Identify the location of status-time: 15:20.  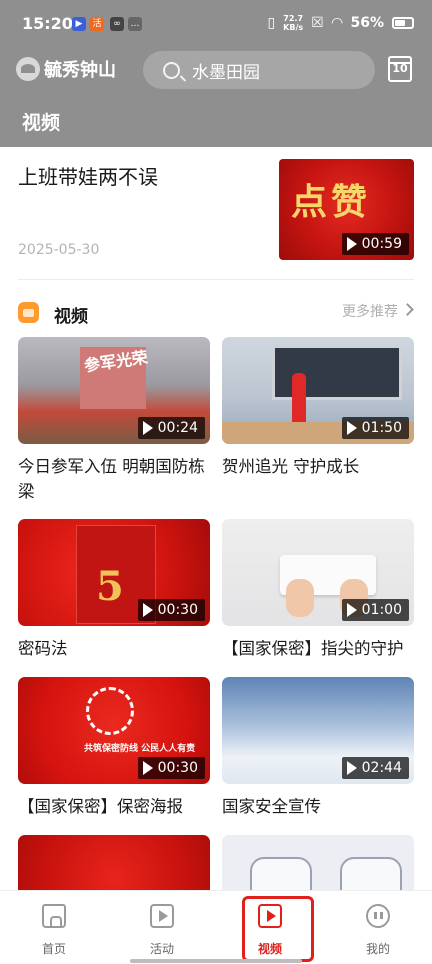
(47, 23).